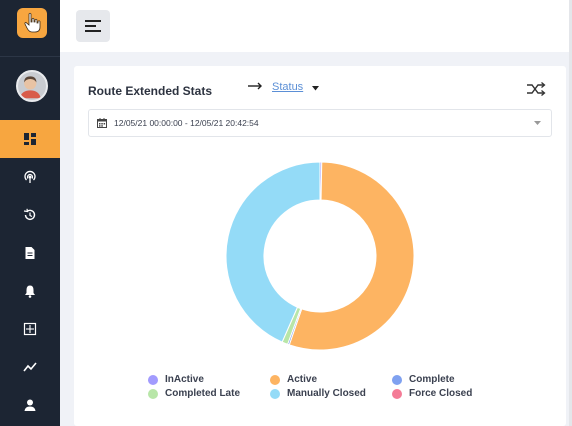 The height and width of the screenshot is (426, 572). I want to click on bell-icon, so click(30, 291).